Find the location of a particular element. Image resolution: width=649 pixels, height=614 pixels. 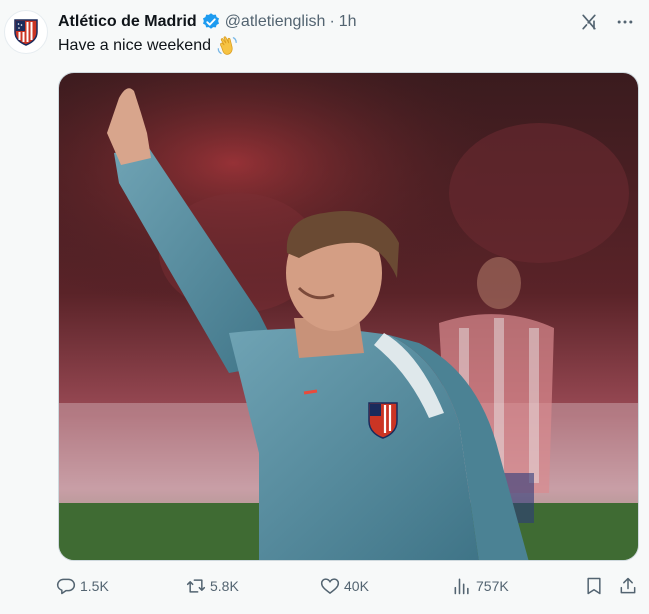

grok-icon is located at coordinates (589, 22).